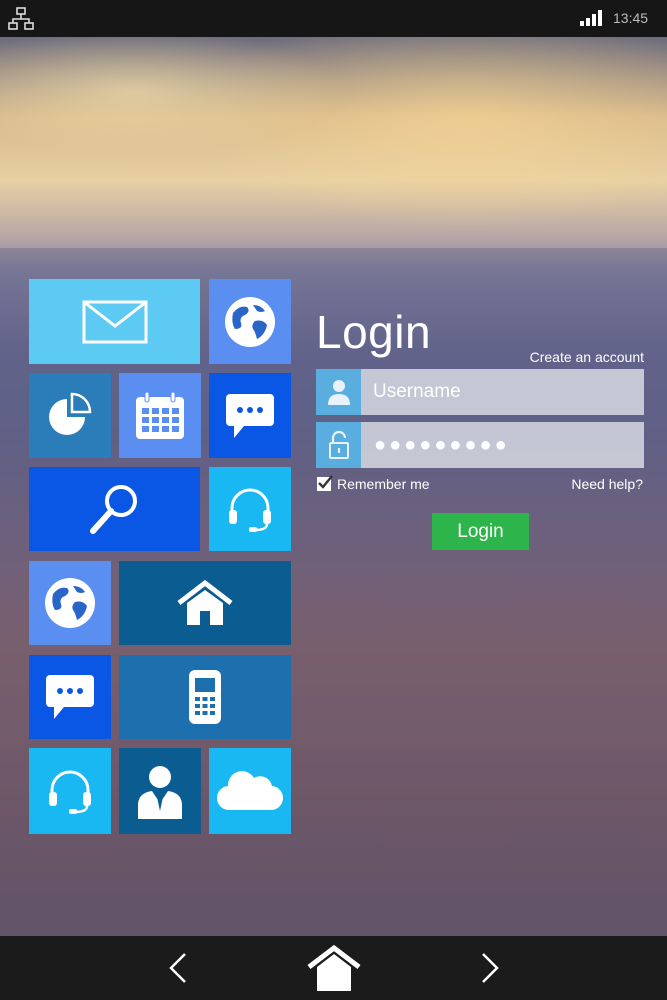 This screenshot has width=667, height=1000. What do you see at coordinates (21, 18) in the screenshot?
I see `network-icon` at bounding box center [21, 18].